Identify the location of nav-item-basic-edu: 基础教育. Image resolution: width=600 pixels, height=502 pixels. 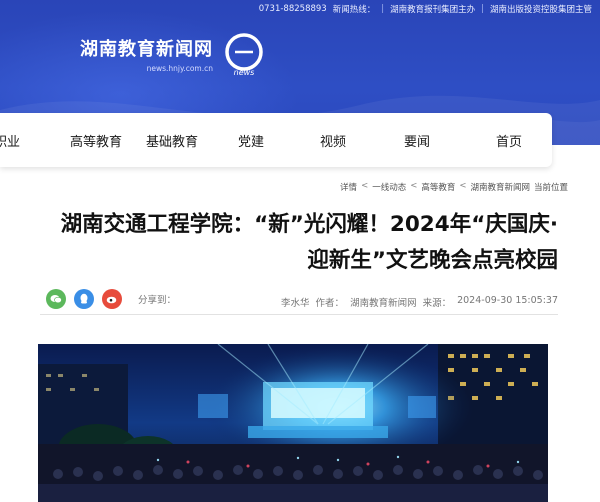
(172, 140).